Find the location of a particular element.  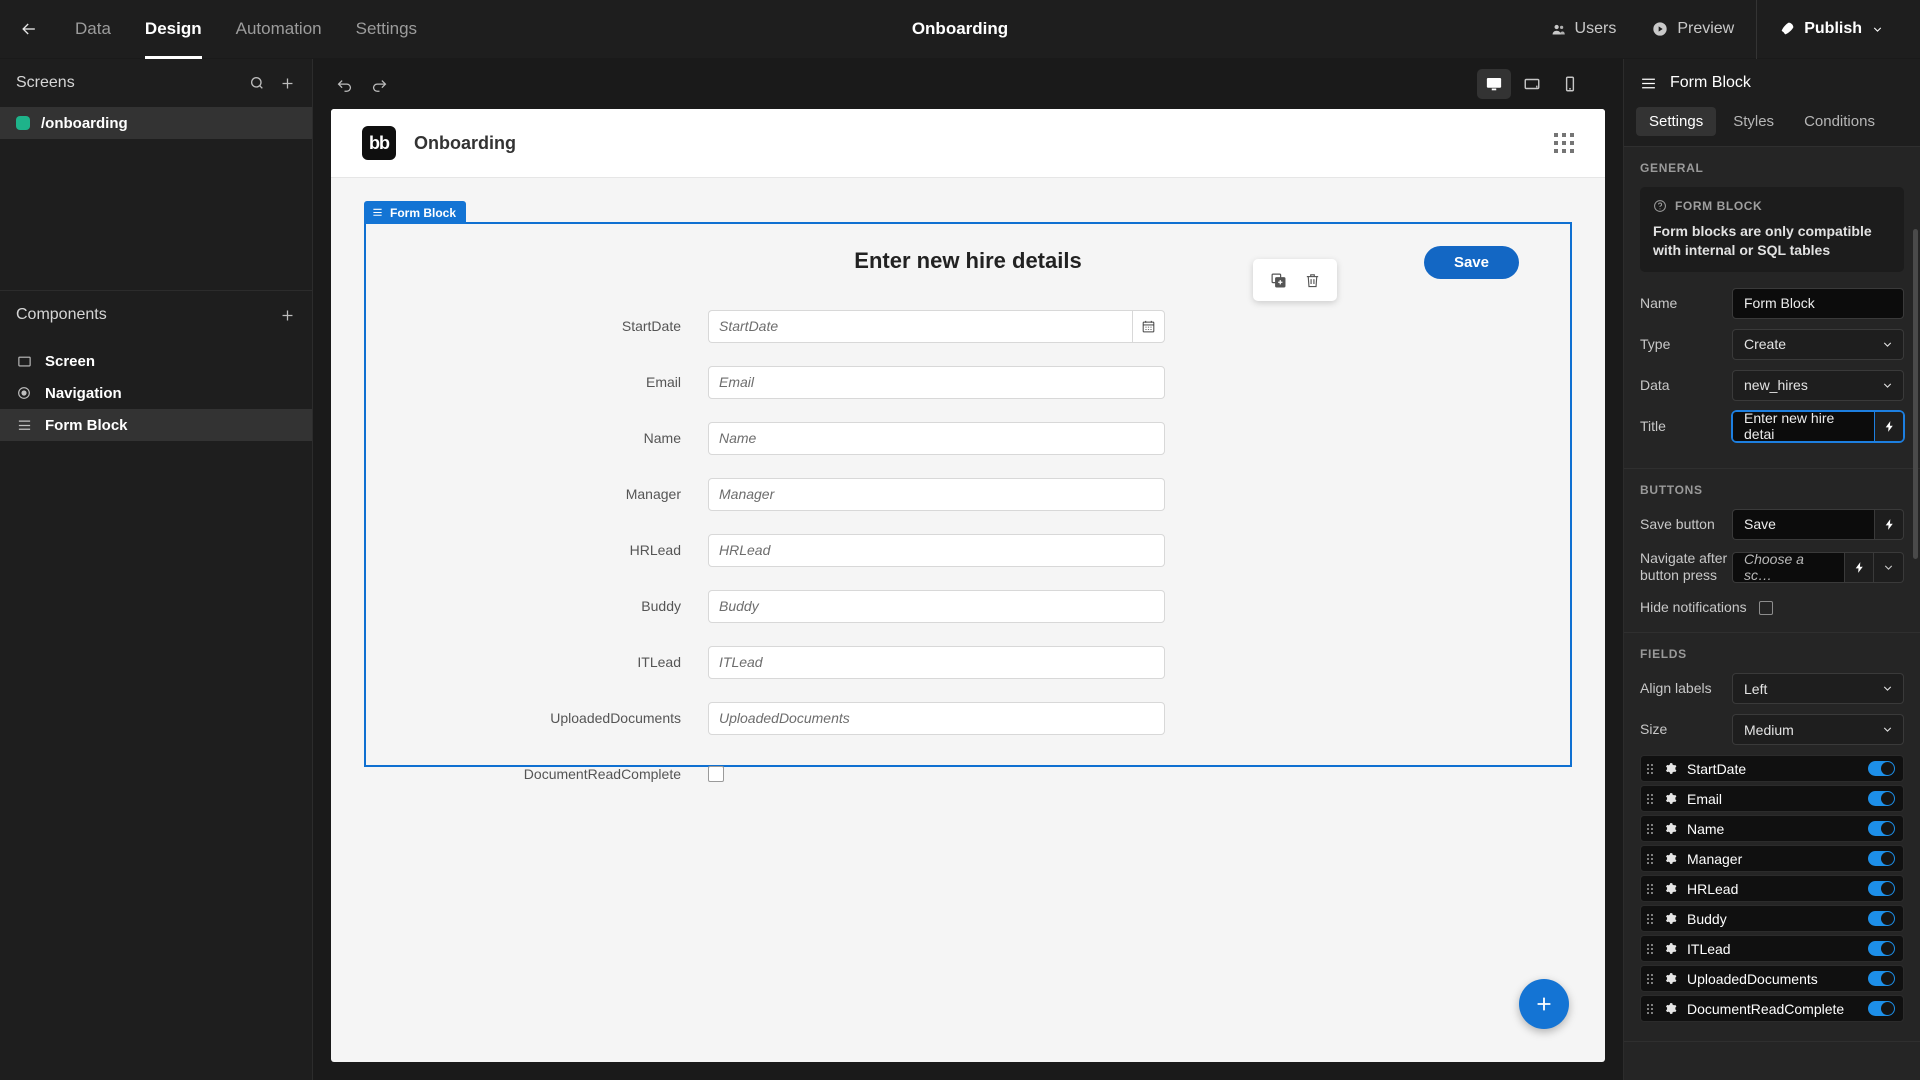

sidebar-item-form-block: Form Block is located at coordinates (156, 425).